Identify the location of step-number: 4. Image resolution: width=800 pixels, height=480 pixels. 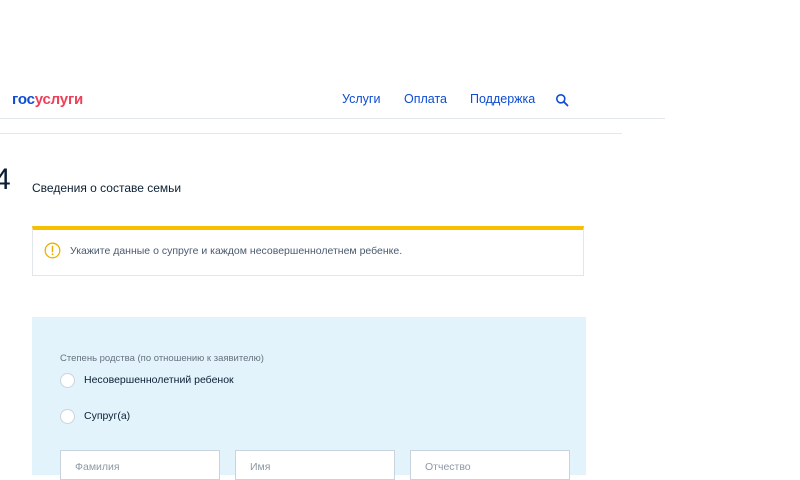
(5, 179).